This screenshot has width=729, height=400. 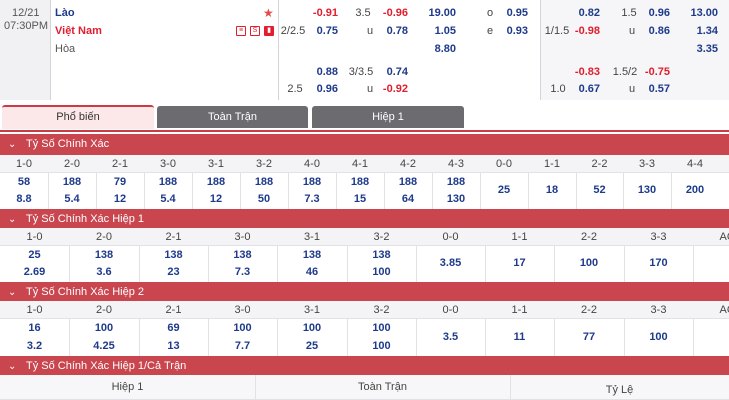 What do you see at coordinates (693, 337) in the screenshot?
I see `divider` at bounding box center [693, 337].